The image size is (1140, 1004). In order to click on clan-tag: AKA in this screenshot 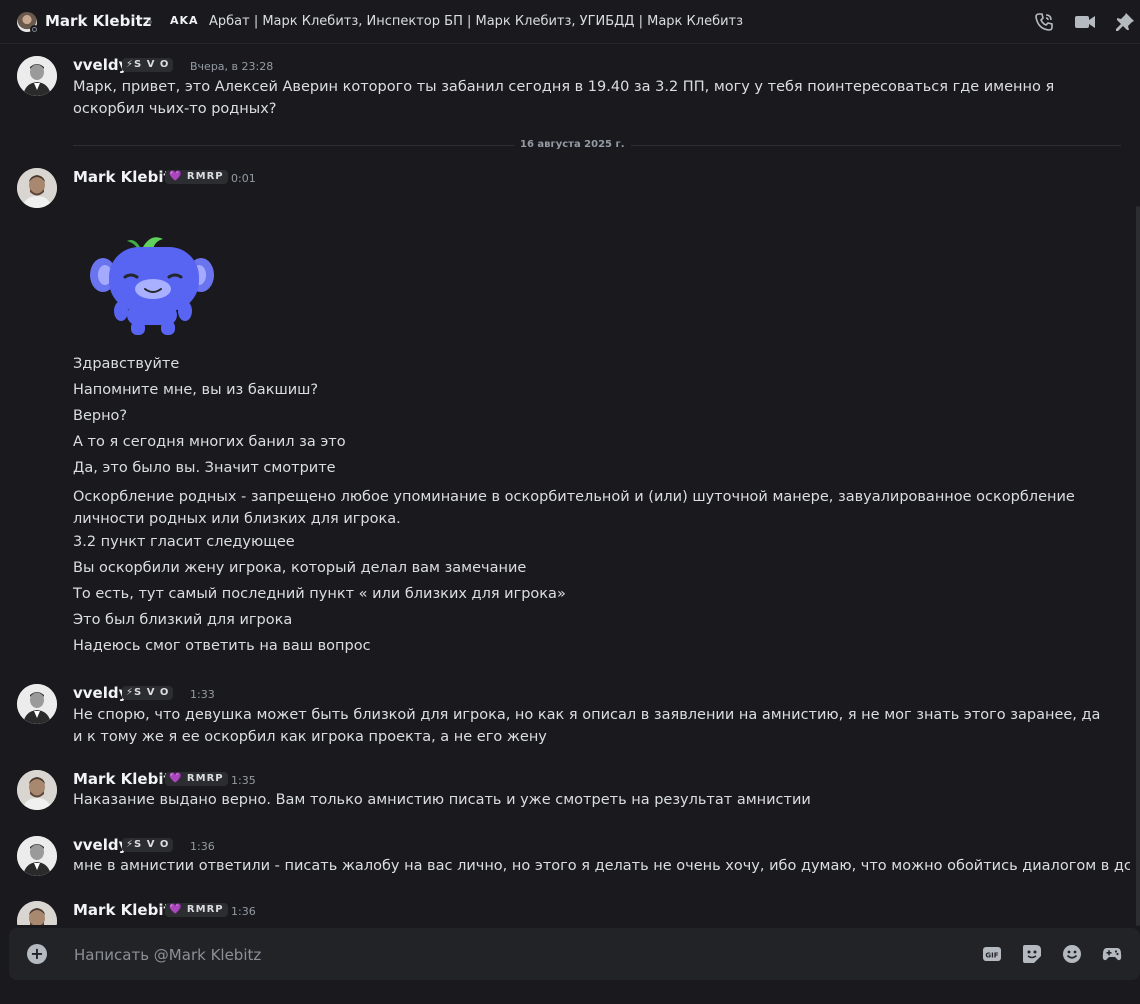, I will do `click(184, 20)`.